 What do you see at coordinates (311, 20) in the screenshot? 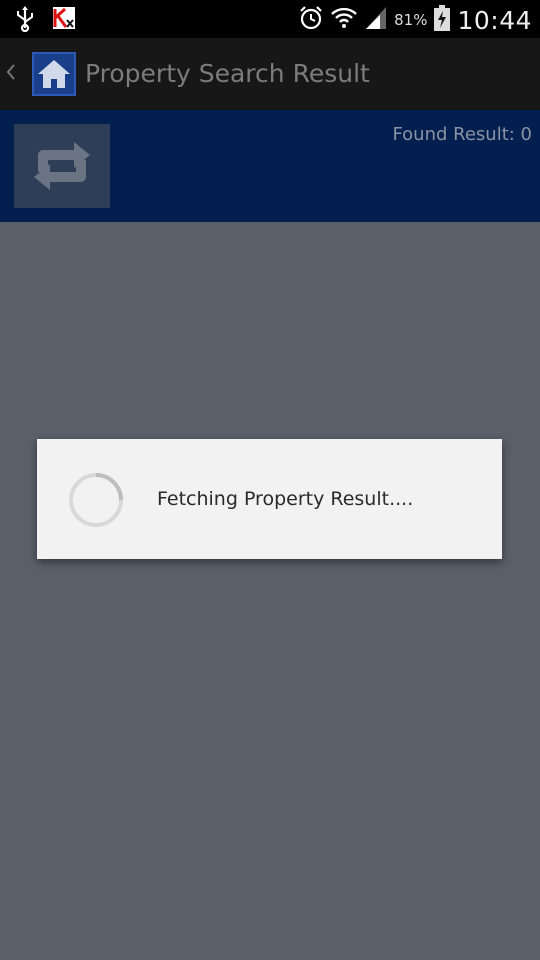
I see `alarm-icon` at bounding box center [311, 20].